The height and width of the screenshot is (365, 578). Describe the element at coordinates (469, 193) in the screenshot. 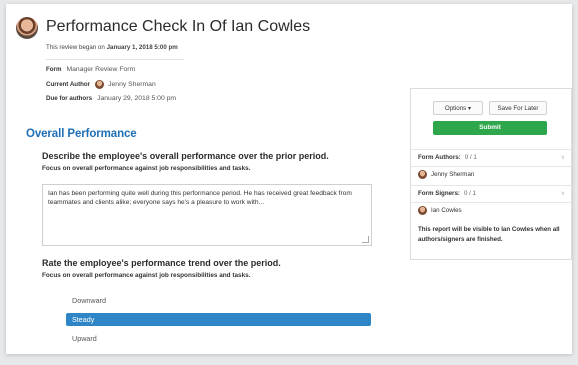

I see `form-signers-count: 0 / 1` at that location.